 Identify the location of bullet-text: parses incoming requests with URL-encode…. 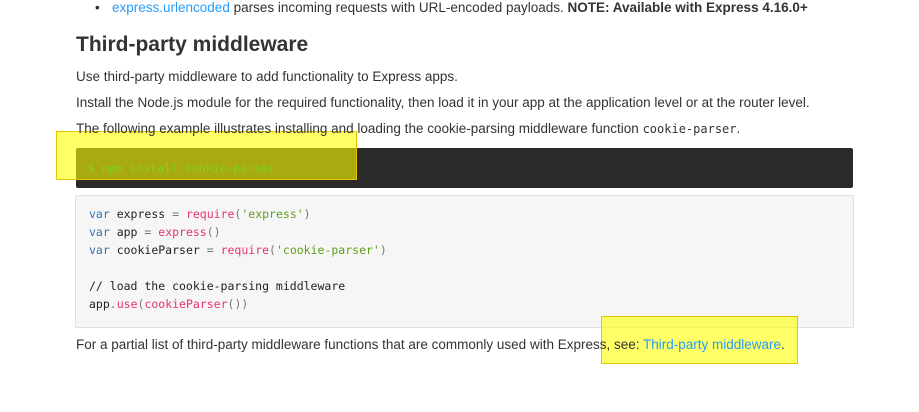
(398, 7).